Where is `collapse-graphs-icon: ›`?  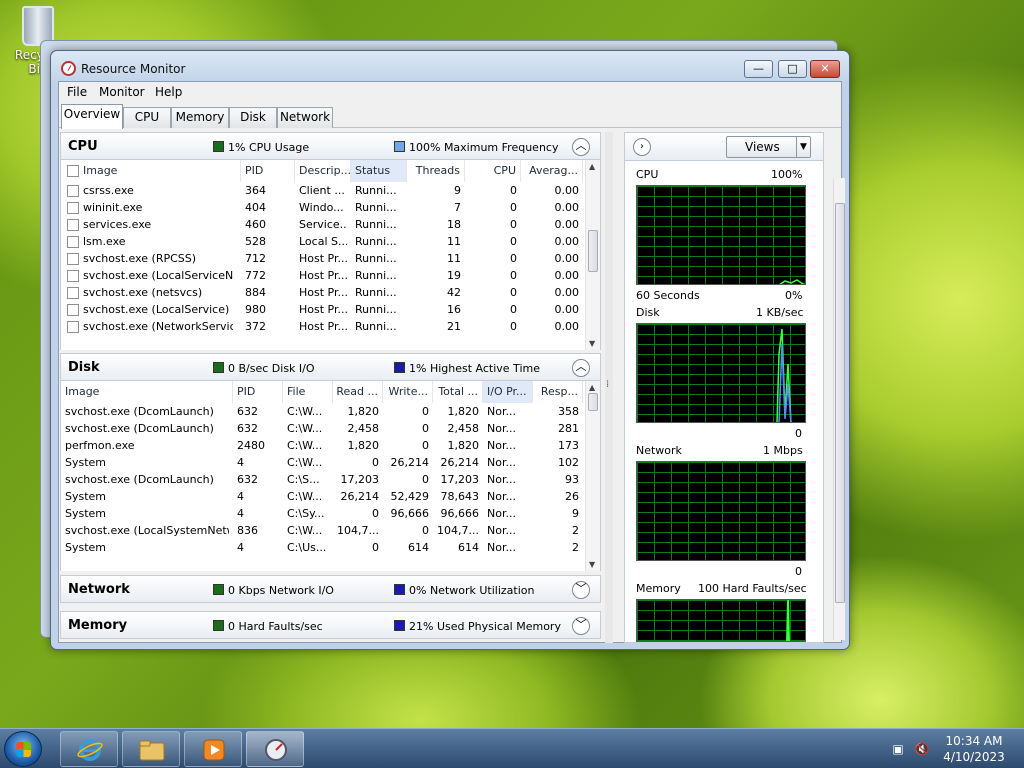 collapse-graphs-icon: › is located at coordinates (642, 147).